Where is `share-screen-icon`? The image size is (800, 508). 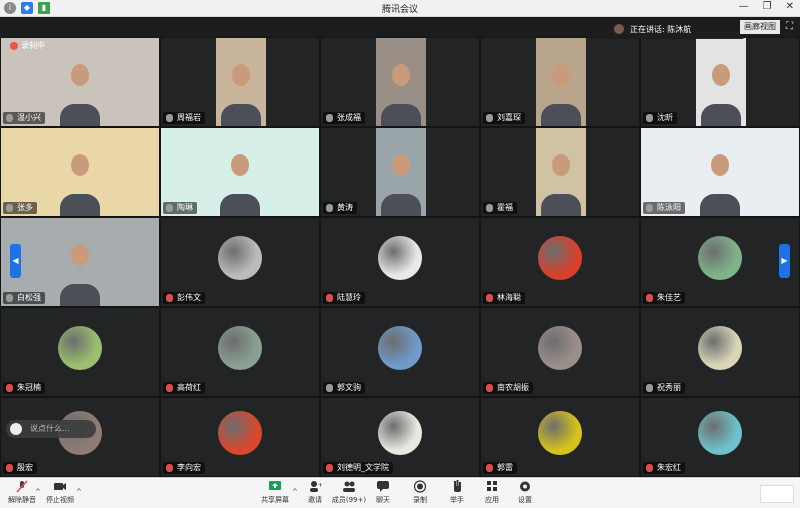 share-screen-icon is located at coordinates (275, 485).